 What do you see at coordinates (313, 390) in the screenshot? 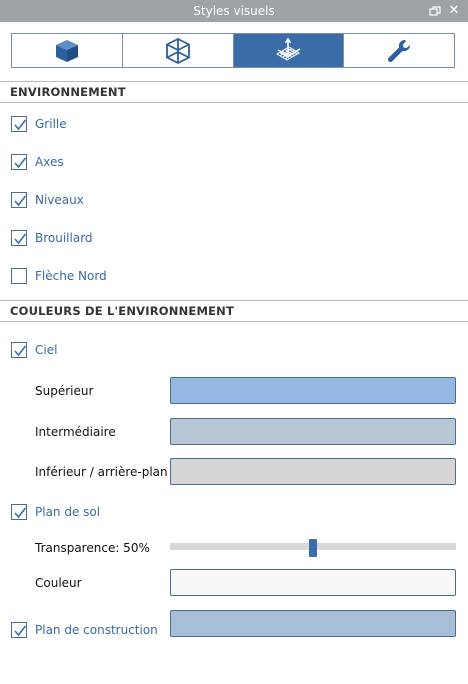
I see `upper-color-swatch` at bounding box center [313, 390].